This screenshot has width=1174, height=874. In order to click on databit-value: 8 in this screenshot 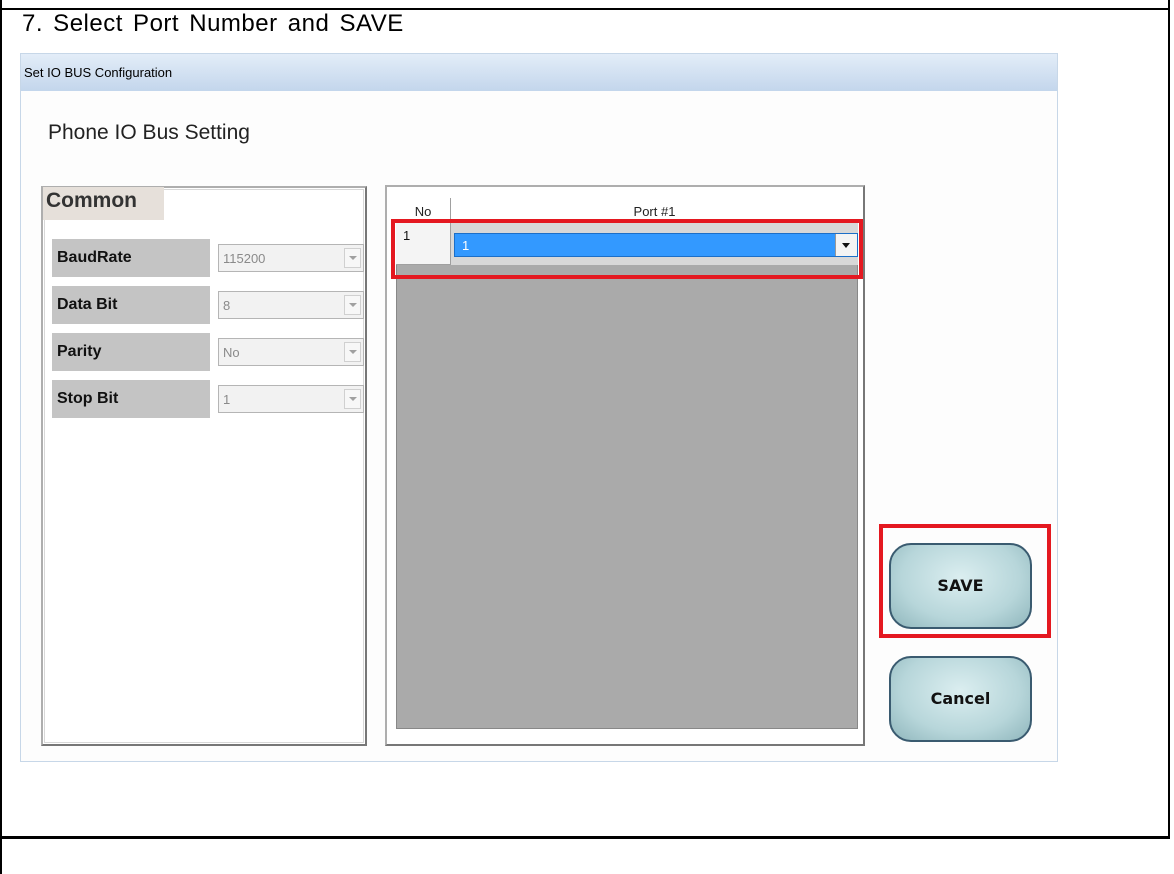, I will do `click(227, 305)`.